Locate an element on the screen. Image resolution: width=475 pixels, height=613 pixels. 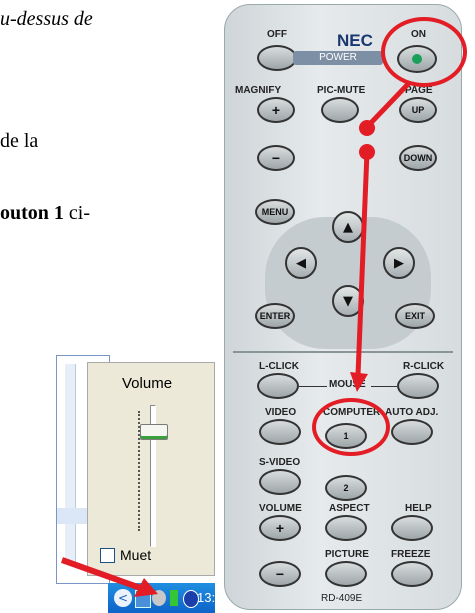
red-dot-bottom is located at coordinates (367, 152).